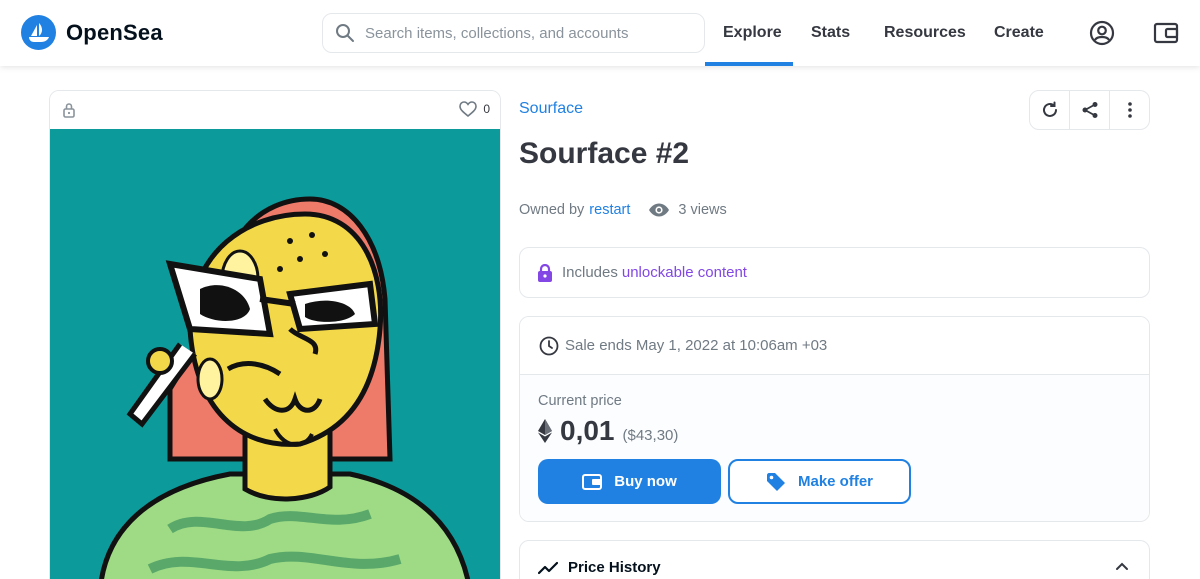 The height and width of the screenshot is (579, 1200). I want to click on sale-end-row: Sale ends May 1, 2022 at 10:06am +03, so click(834, 346).